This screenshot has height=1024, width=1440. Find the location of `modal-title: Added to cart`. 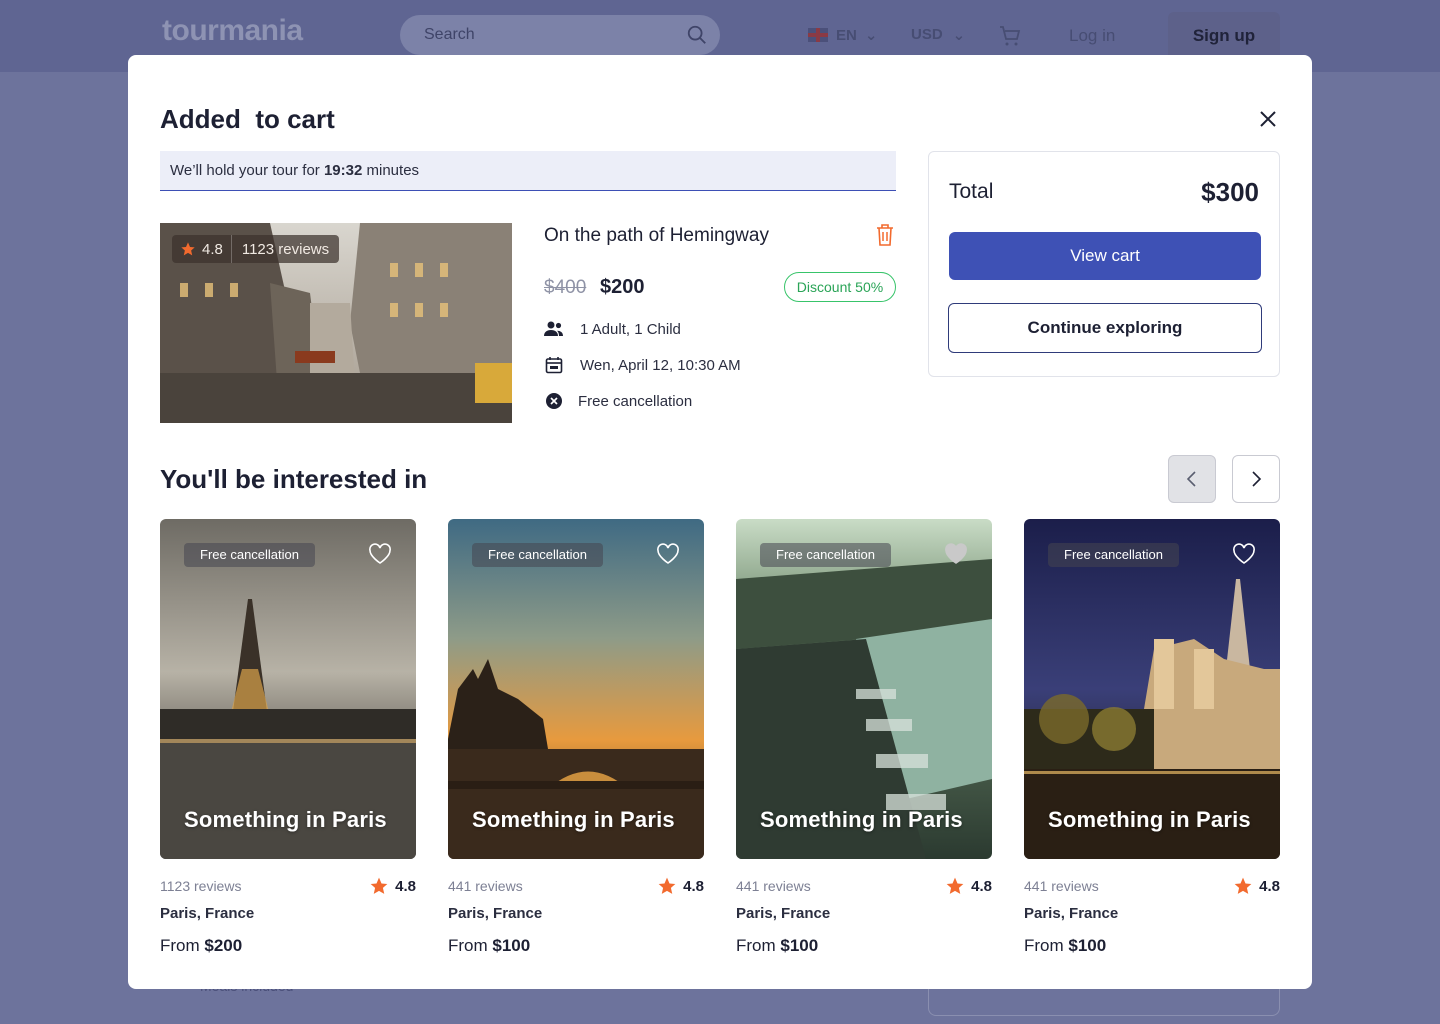

modal-title: Added to cart is located at coordinates (247, 119).